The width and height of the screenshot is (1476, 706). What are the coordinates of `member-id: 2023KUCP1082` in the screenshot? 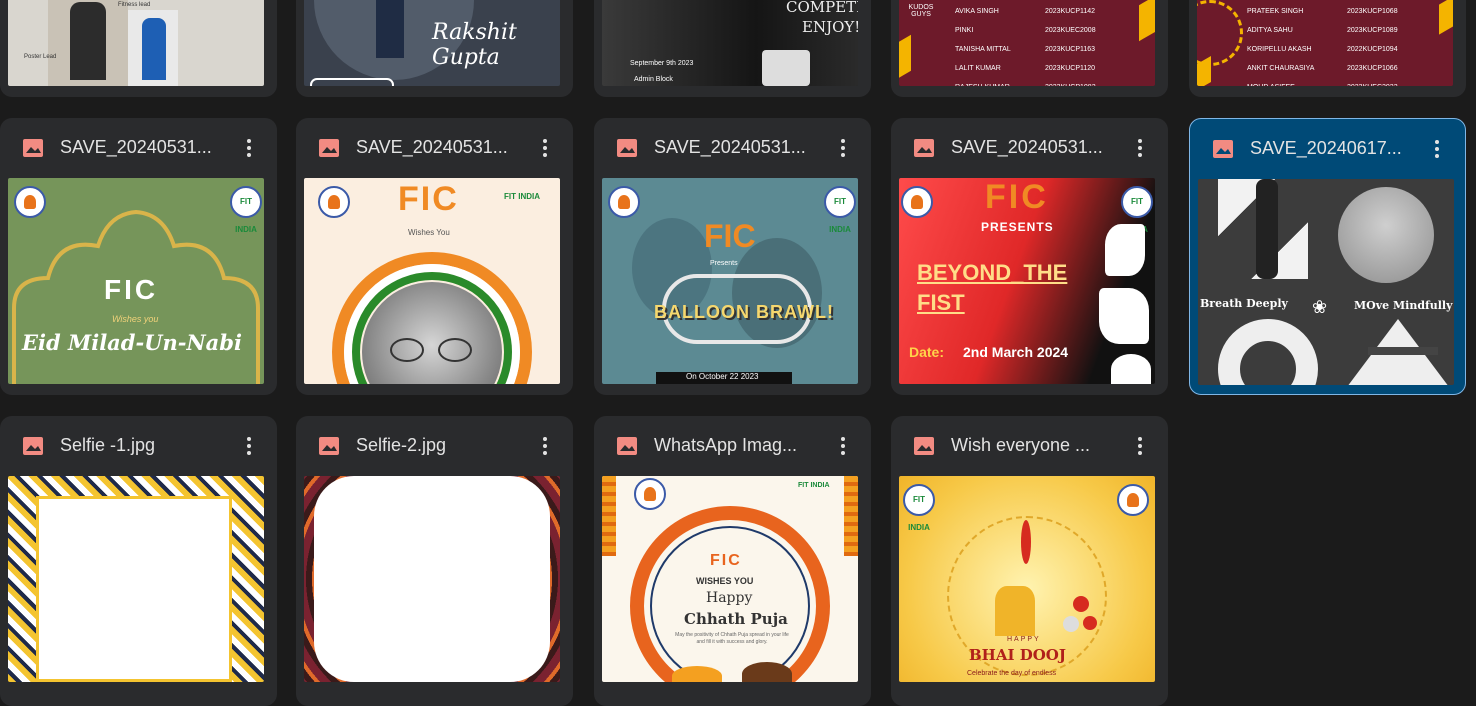 It's located at (1070, 82).